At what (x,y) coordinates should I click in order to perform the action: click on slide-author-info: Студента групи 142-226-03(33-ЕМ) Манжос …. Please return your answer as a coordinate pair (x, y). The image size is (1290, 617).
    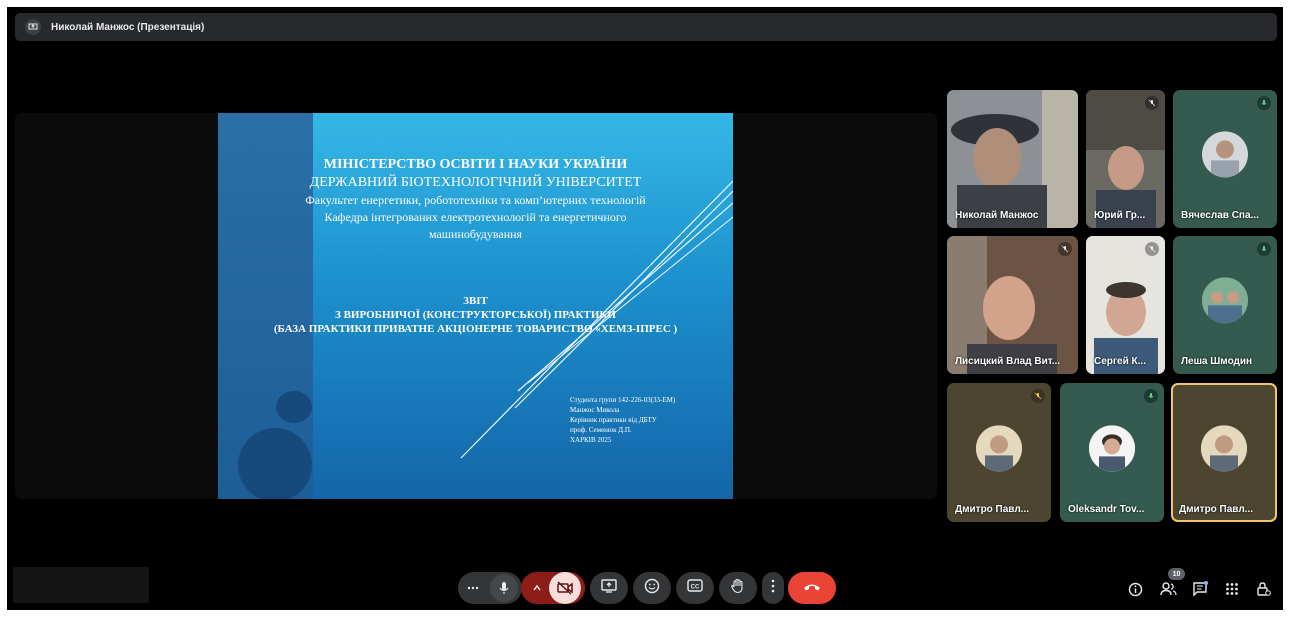
    Looking at the image, I should click on (622, 420).